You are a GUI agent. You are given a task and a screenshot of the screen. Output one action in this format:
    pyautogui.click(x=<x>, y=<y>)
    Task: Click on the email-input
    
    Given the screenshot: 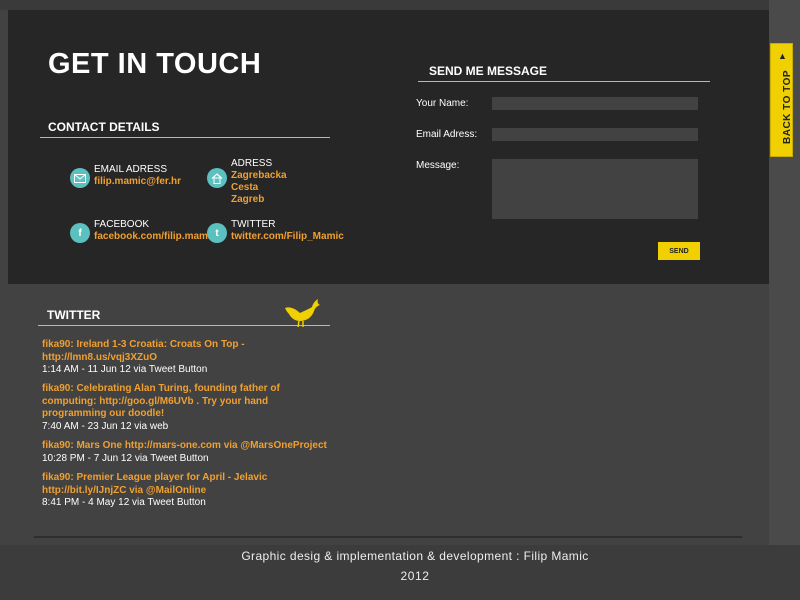 What is the action you would take?
    pyautogui.click(x=595, y=134)
    